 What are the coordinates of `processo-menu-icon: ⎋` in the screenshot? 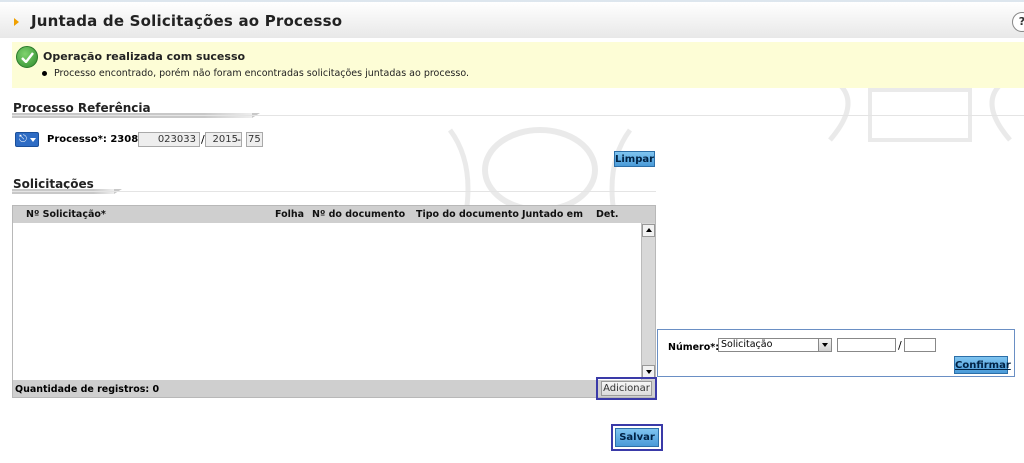 It's located at (27, 139).